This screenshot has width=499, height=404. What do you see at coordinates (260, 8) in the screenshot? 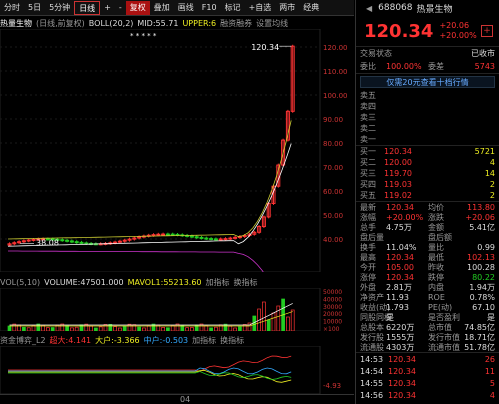
I see `toolbar-item: +自选` at bounding box center [260, 8].